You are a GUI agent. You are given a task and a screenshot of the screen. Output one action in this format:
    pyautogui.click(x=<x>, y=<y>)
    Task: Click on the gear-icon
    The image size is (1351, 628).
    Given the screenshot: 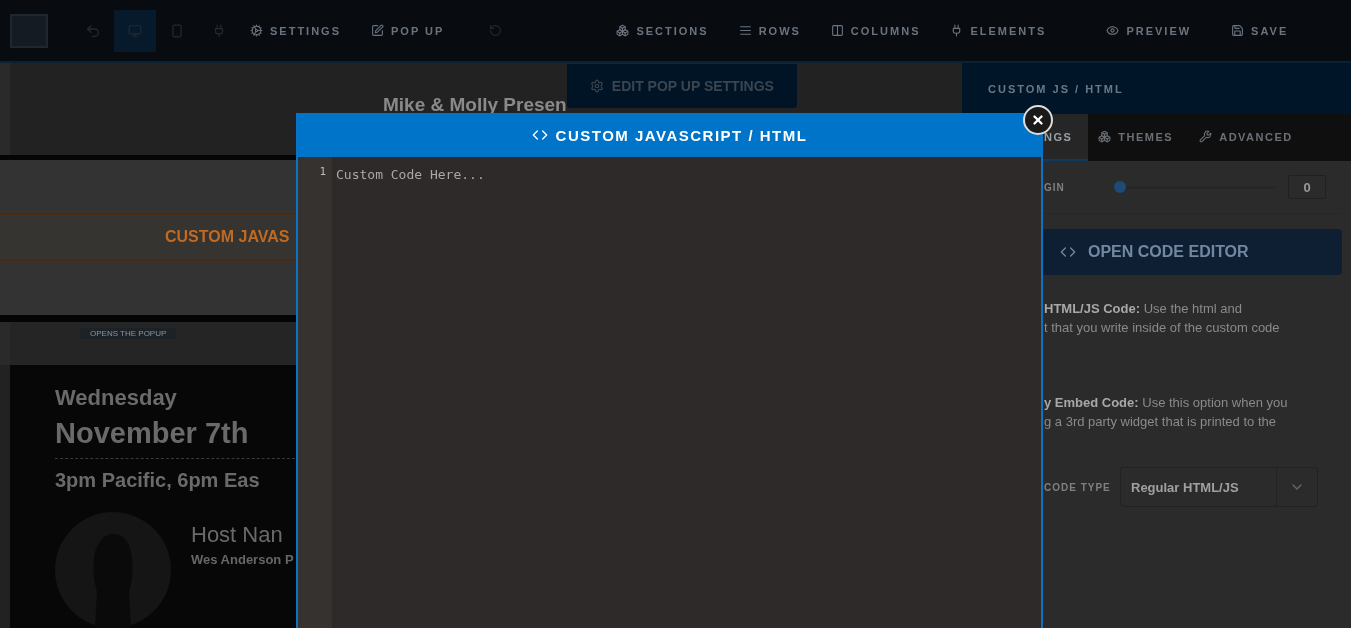 What is the action you would take?
    pyautogui.click(x=596, y=86)
    